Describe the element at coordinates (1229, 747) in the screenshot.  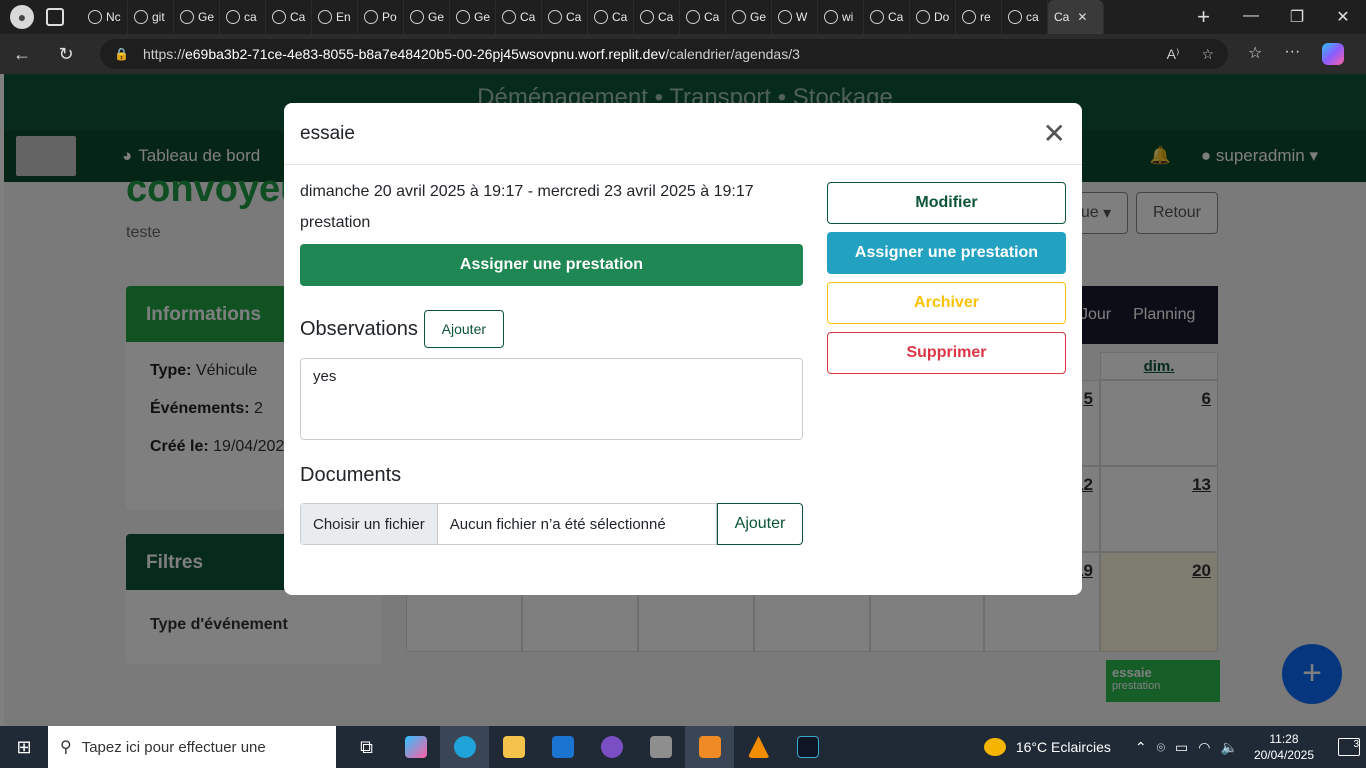
I see `volume-icon: 🔈` at that location.